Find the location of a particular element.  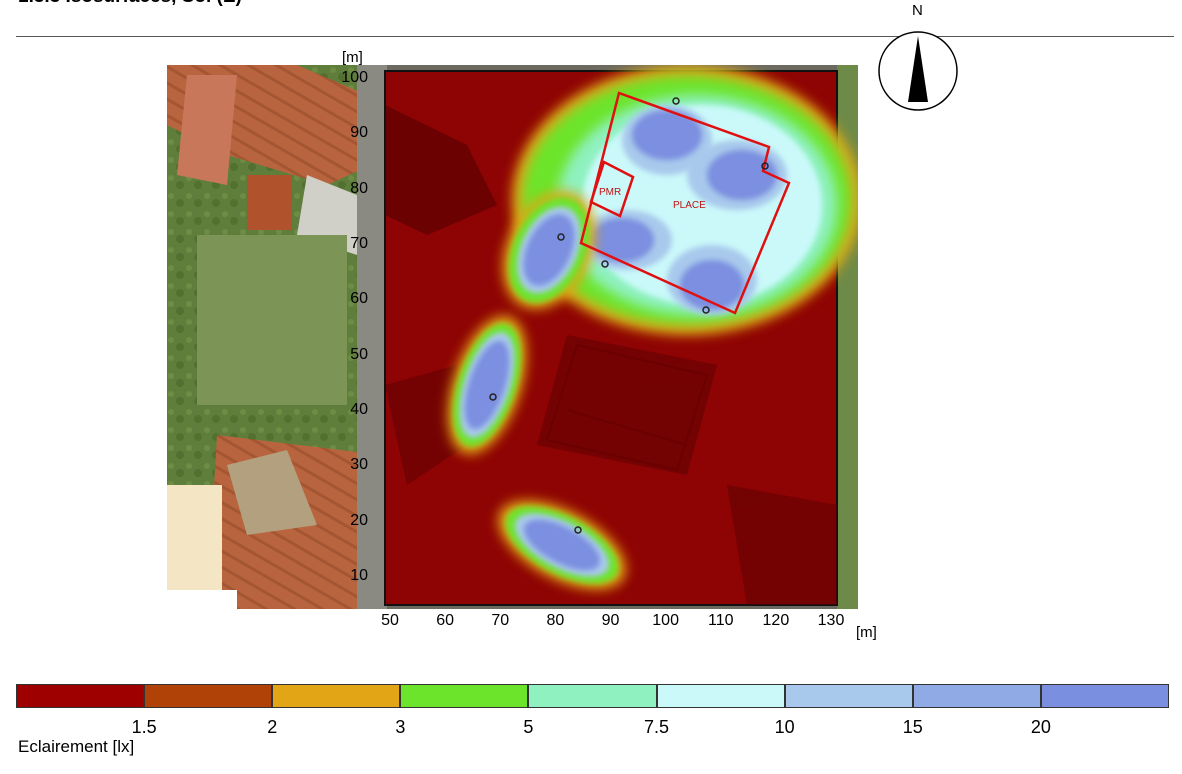

compass-label: N is located at coordinates (917, 10).